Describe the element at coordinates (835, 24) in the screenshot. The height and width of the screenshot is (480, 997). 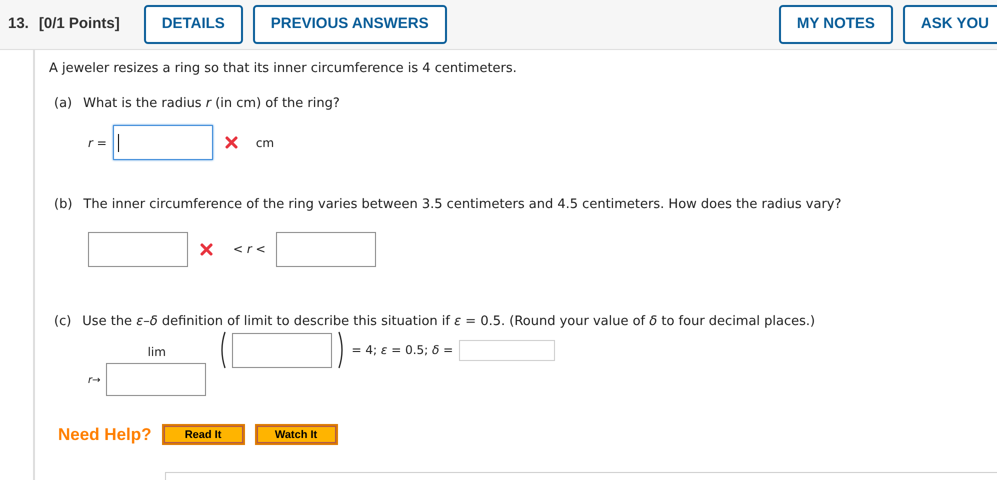
I see `header-button: MY NOTES` at that location.